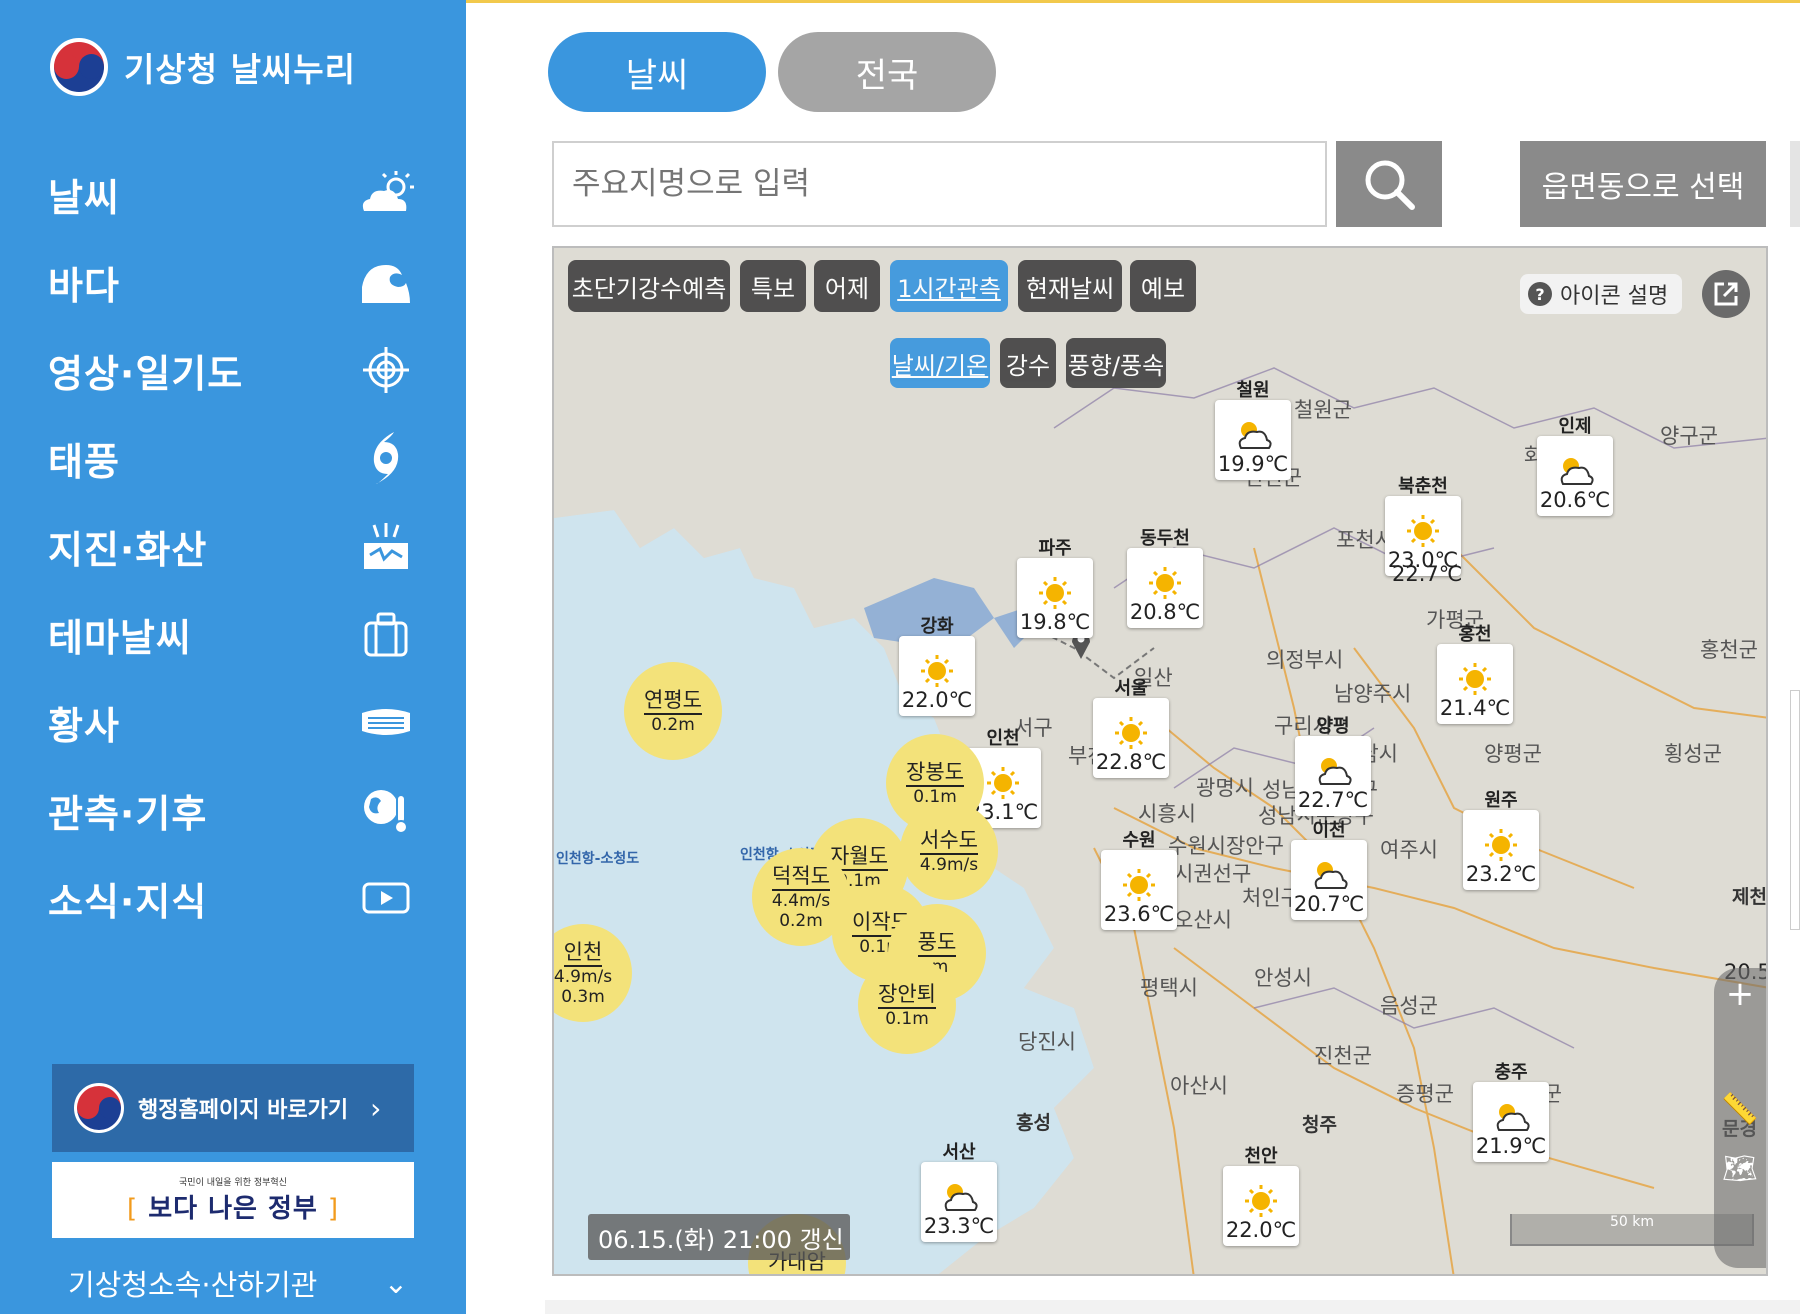 The height and width of the screenshot is (1314, 1800). Describe the element at coordinates (376, 1108) in the screenshot. I see `chevron-right-icon: ›` at that location.